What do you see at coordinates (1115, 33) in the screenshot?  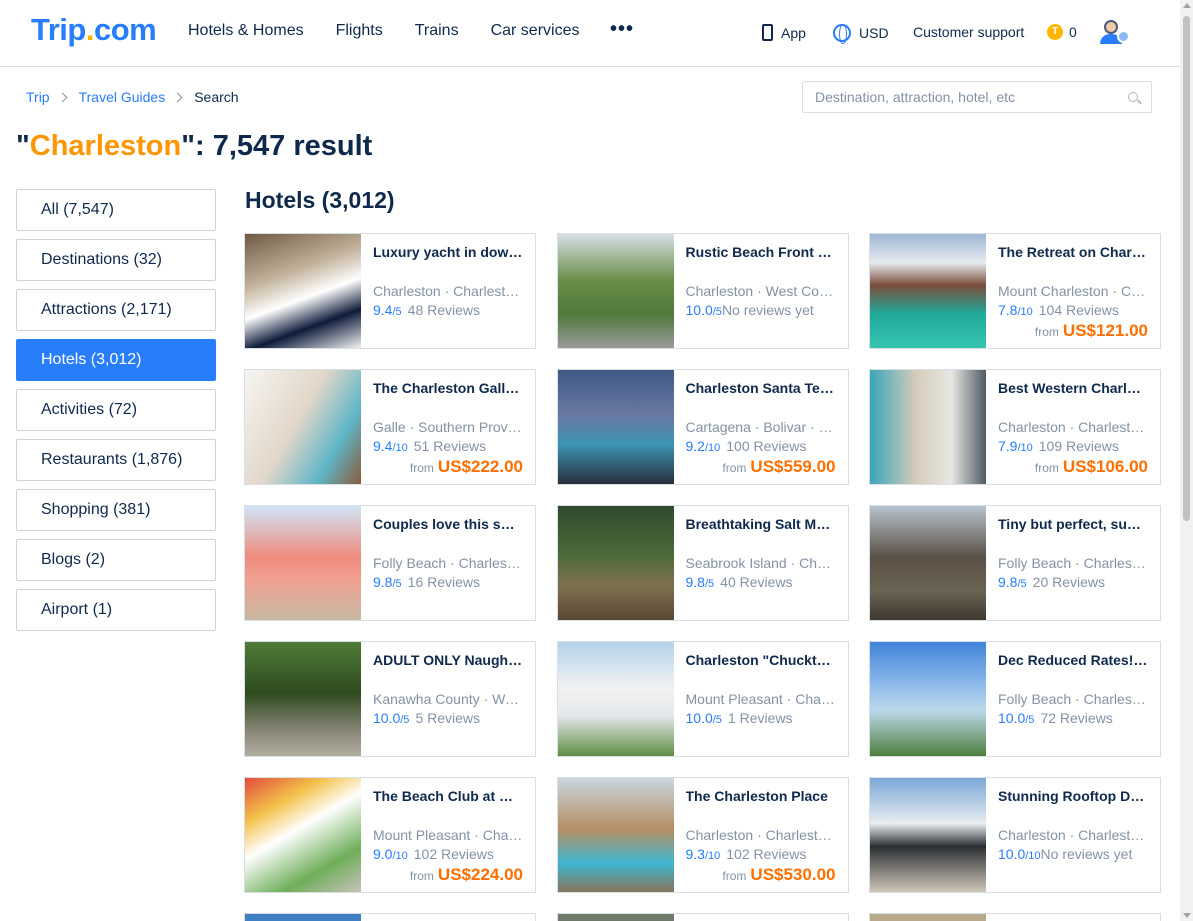 I see `user-avatar-icon` at bounding box center [1115, 33].